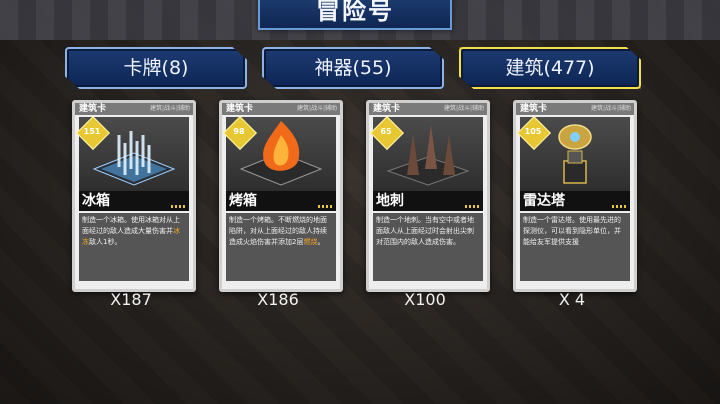  I want to click on card-name-bar: 冰箱, so click(134, 201).